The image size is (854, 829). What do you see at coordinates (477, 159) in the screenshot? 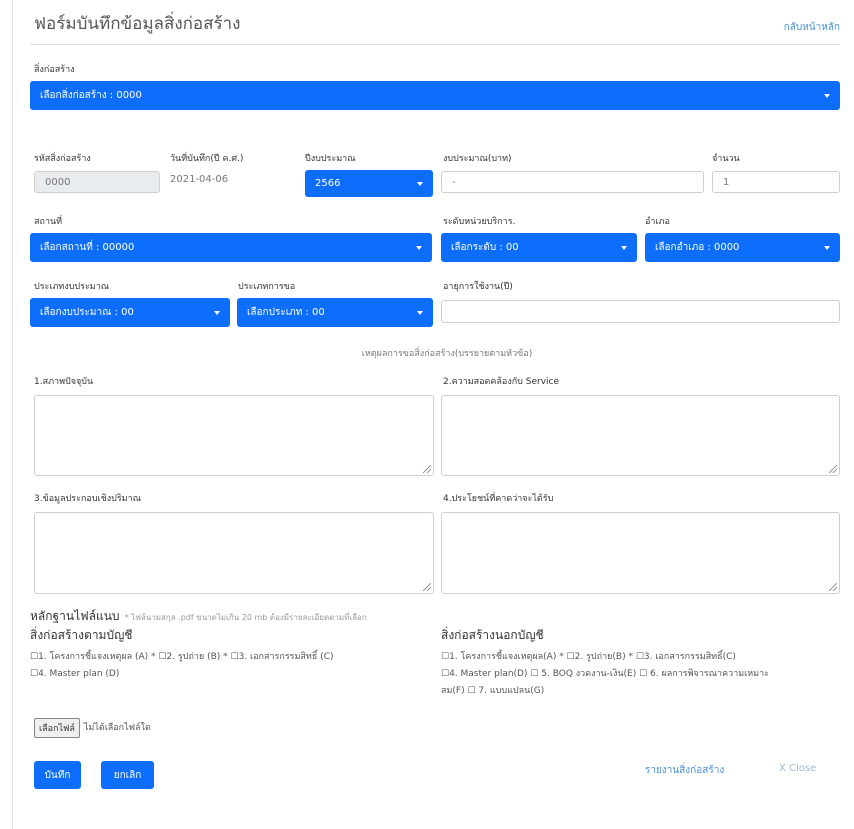
I see `budget-amount-label: งบประมาณ(บาท)` at bounding box center [477, 159].